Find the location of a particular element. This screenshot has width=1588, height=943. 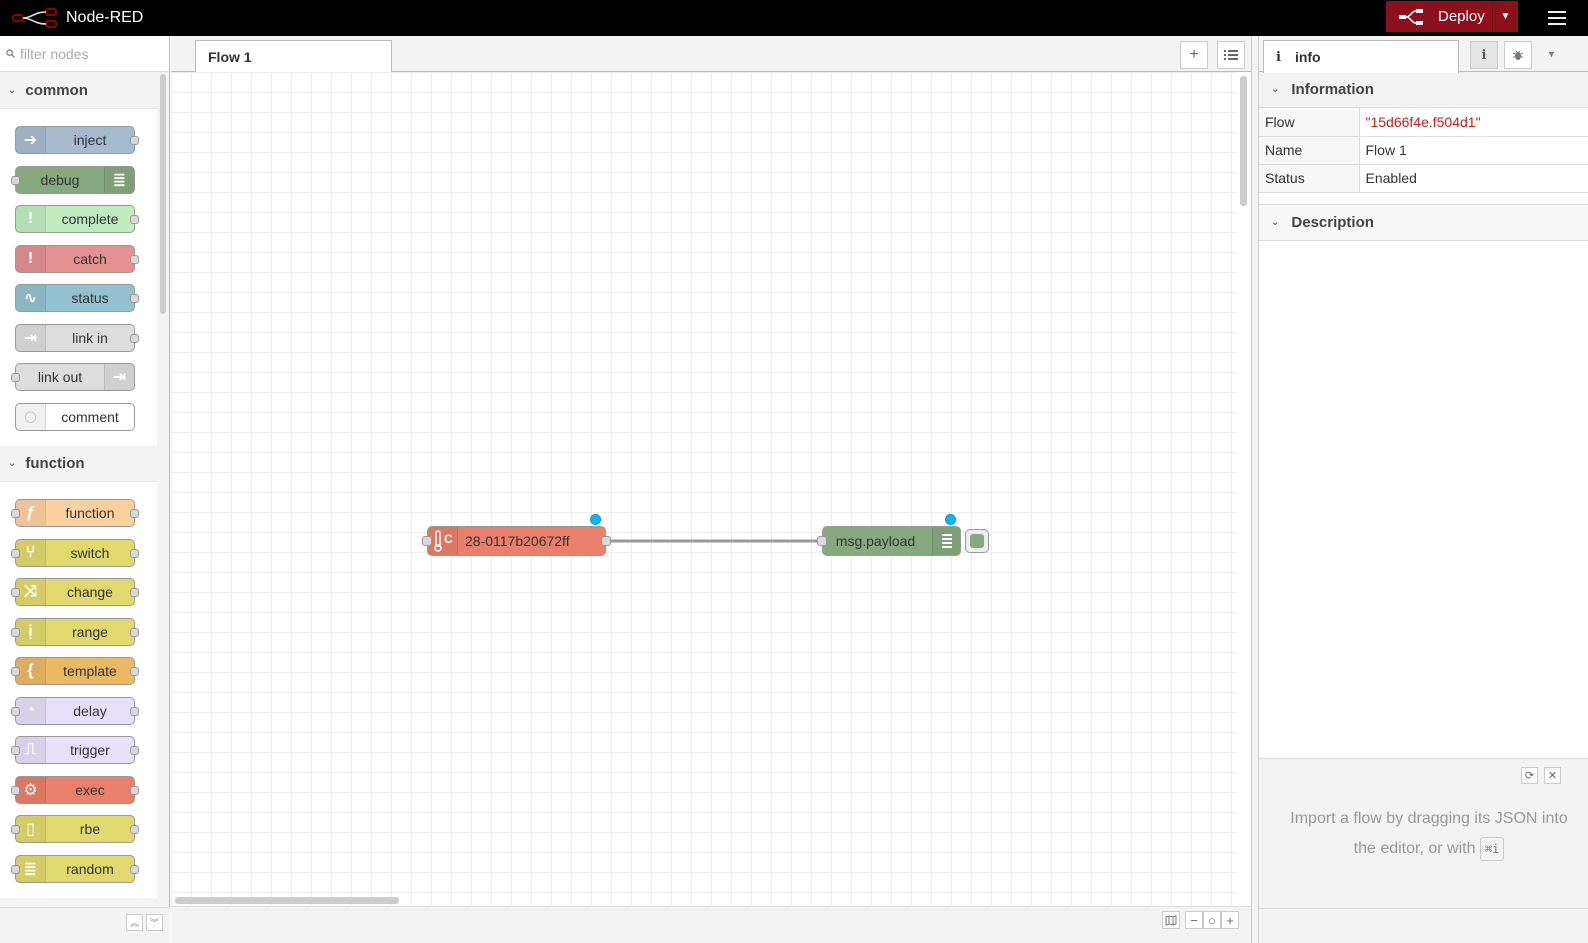

range-icon: ị is located at coordinates (31, 631).